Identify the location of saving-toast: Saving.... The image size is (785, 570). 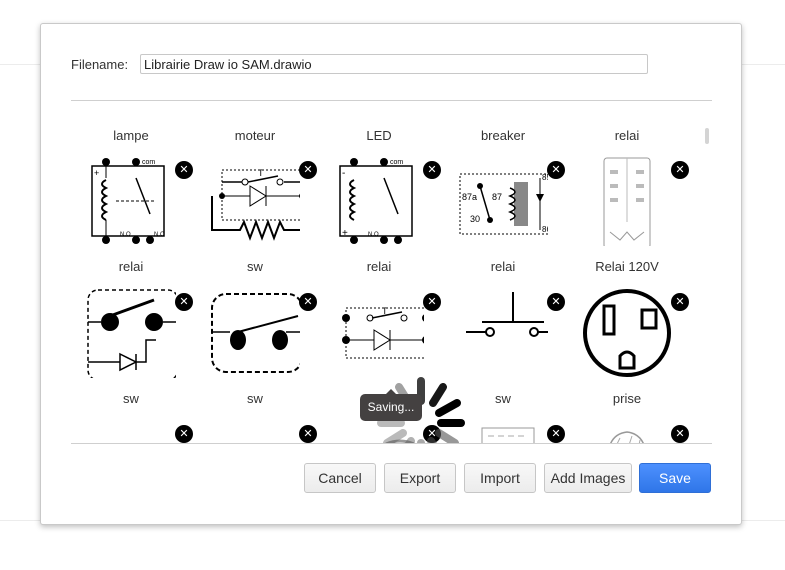
(391, 405).